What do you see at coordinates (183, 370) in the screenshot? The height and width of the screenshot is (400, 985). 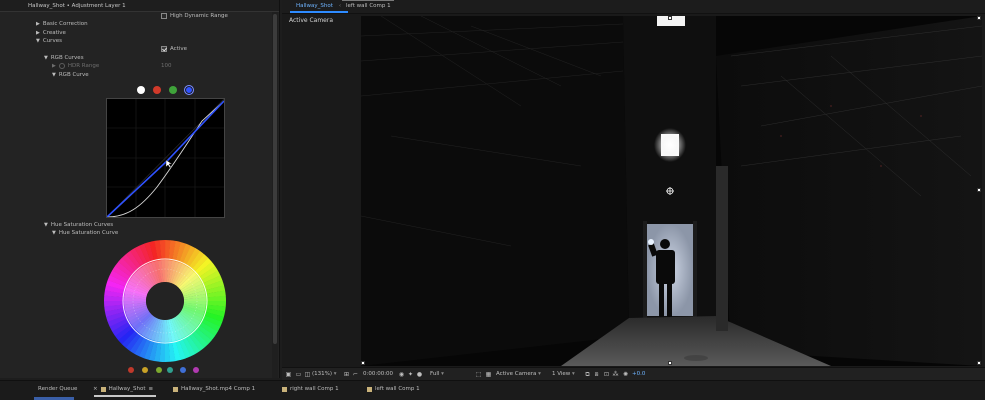 I see `hue-swatch-blue` at bounding box center [183, 370].